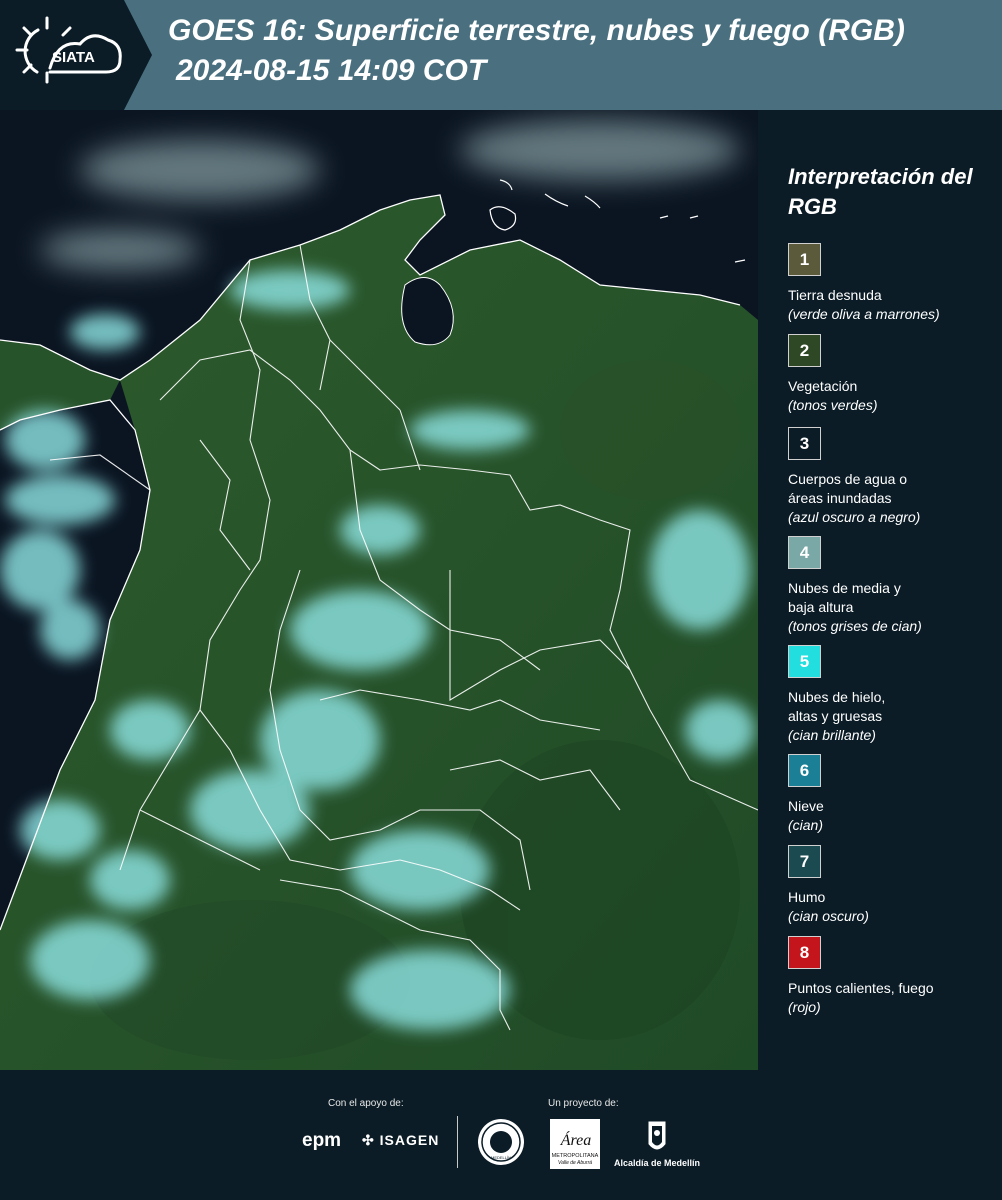 Image resolution: width=1002 pixels, height=1200 pixels. I want to click on isagen-logo: ✣ ISAGEN, so click(400, 1140).